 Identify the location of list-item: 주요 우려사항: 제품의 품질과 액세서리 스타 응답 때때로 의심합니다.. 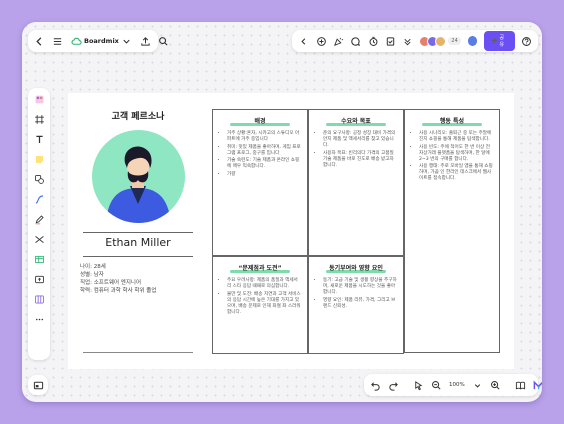
(264, 284).